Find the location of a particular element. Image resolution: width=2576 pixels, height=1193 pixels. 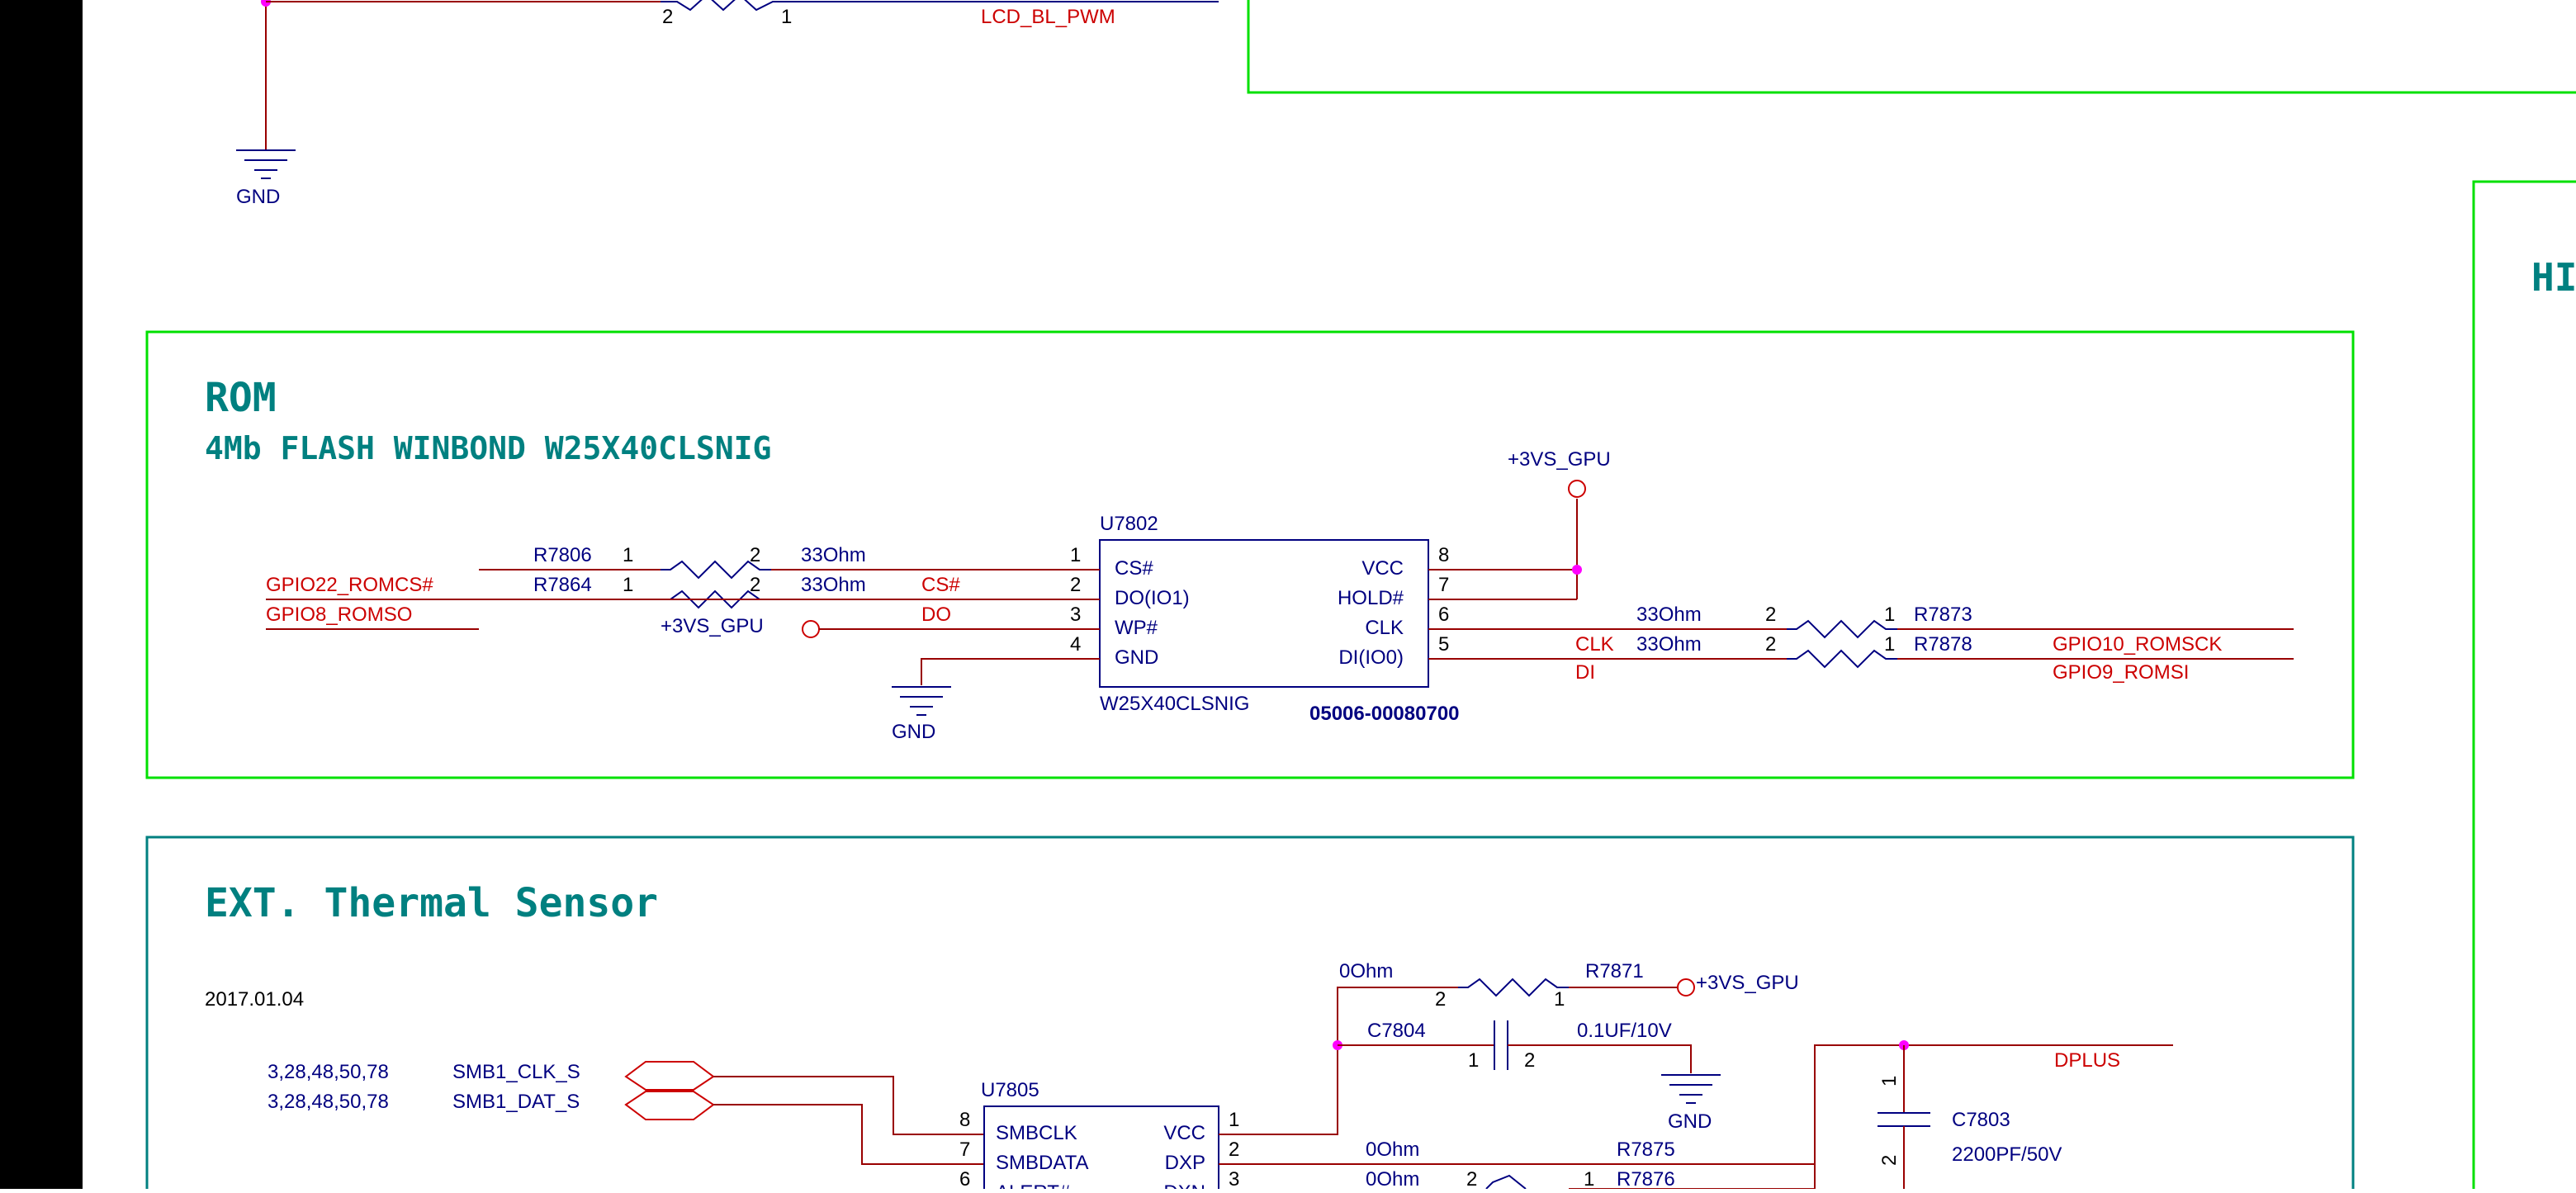

frame-top-right is located at coordinates (1911, 47).